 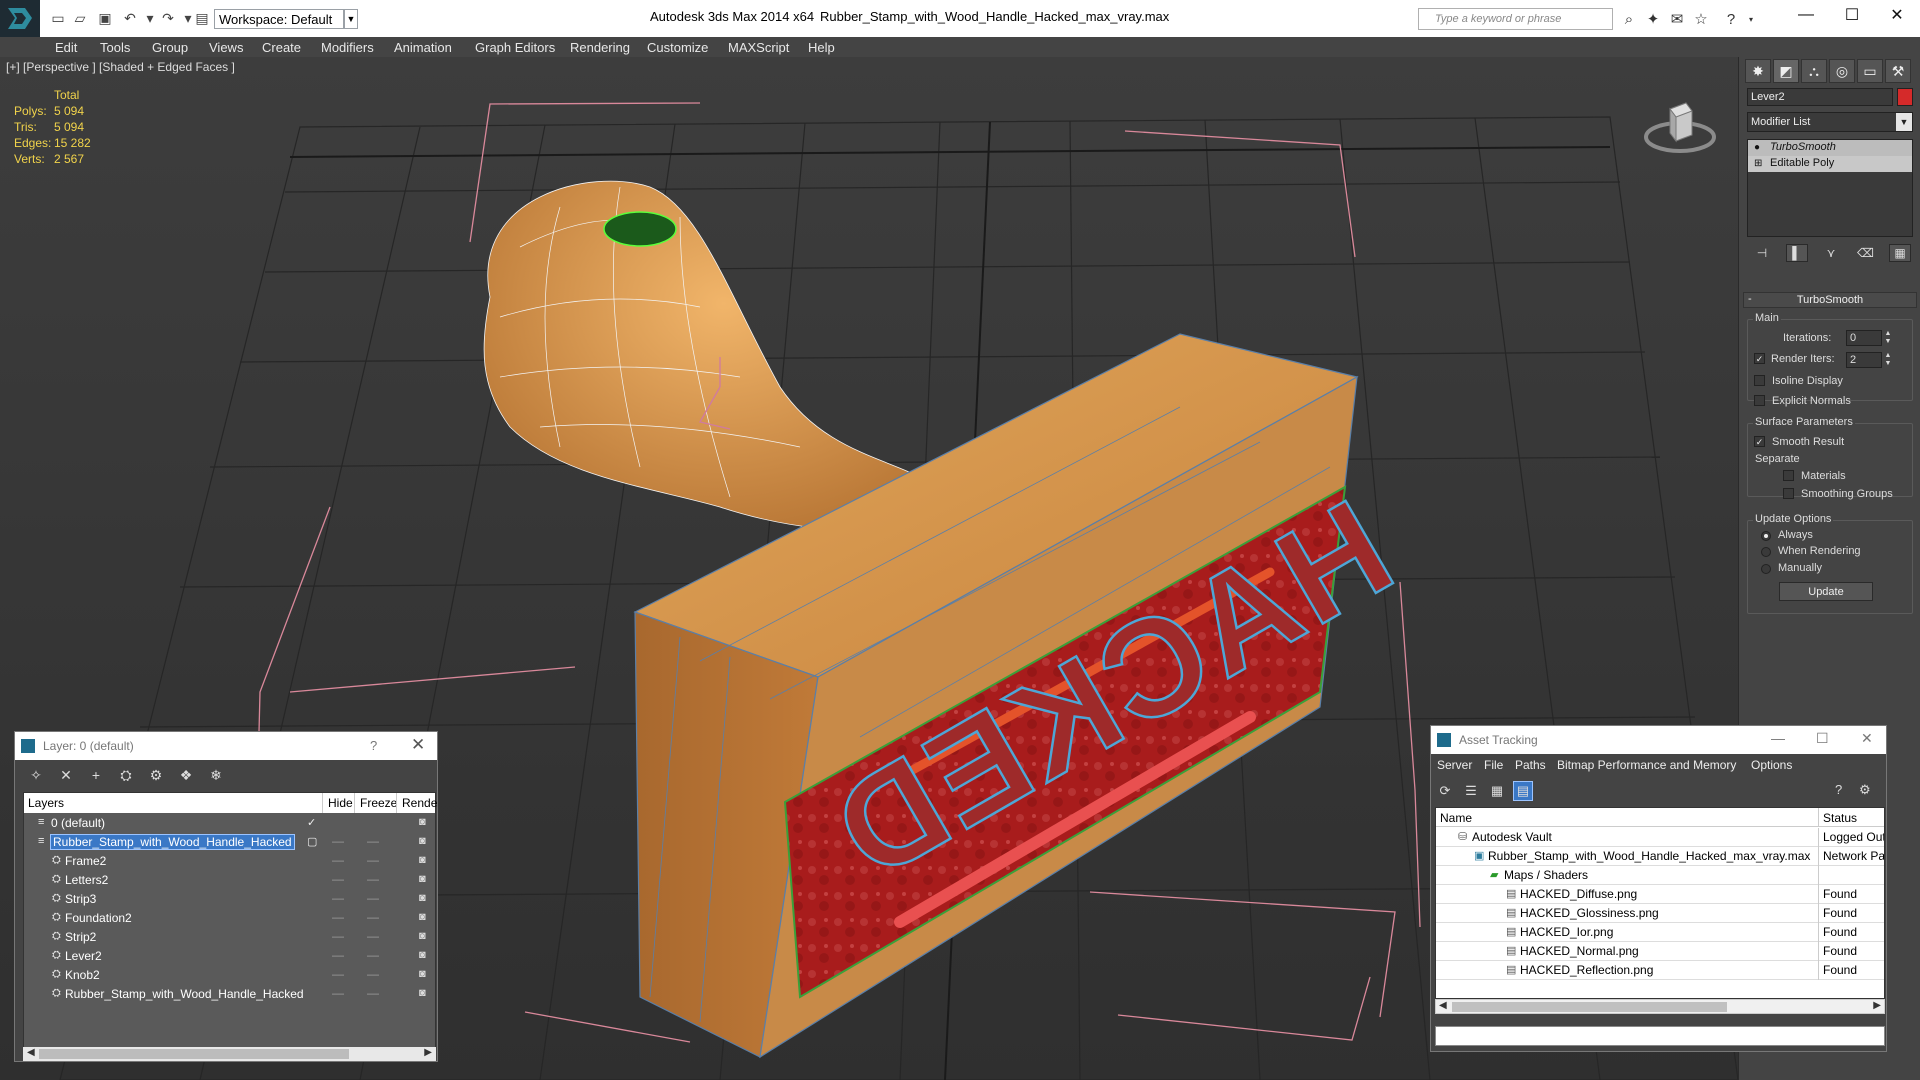 What do you see at coordinates (229, 994) in the screenshot?
I see `layer-row: ⛭ Rubber_Stamp_with_Wood_Handle_Hacked — — ◙` at bounding box center [229, 994].